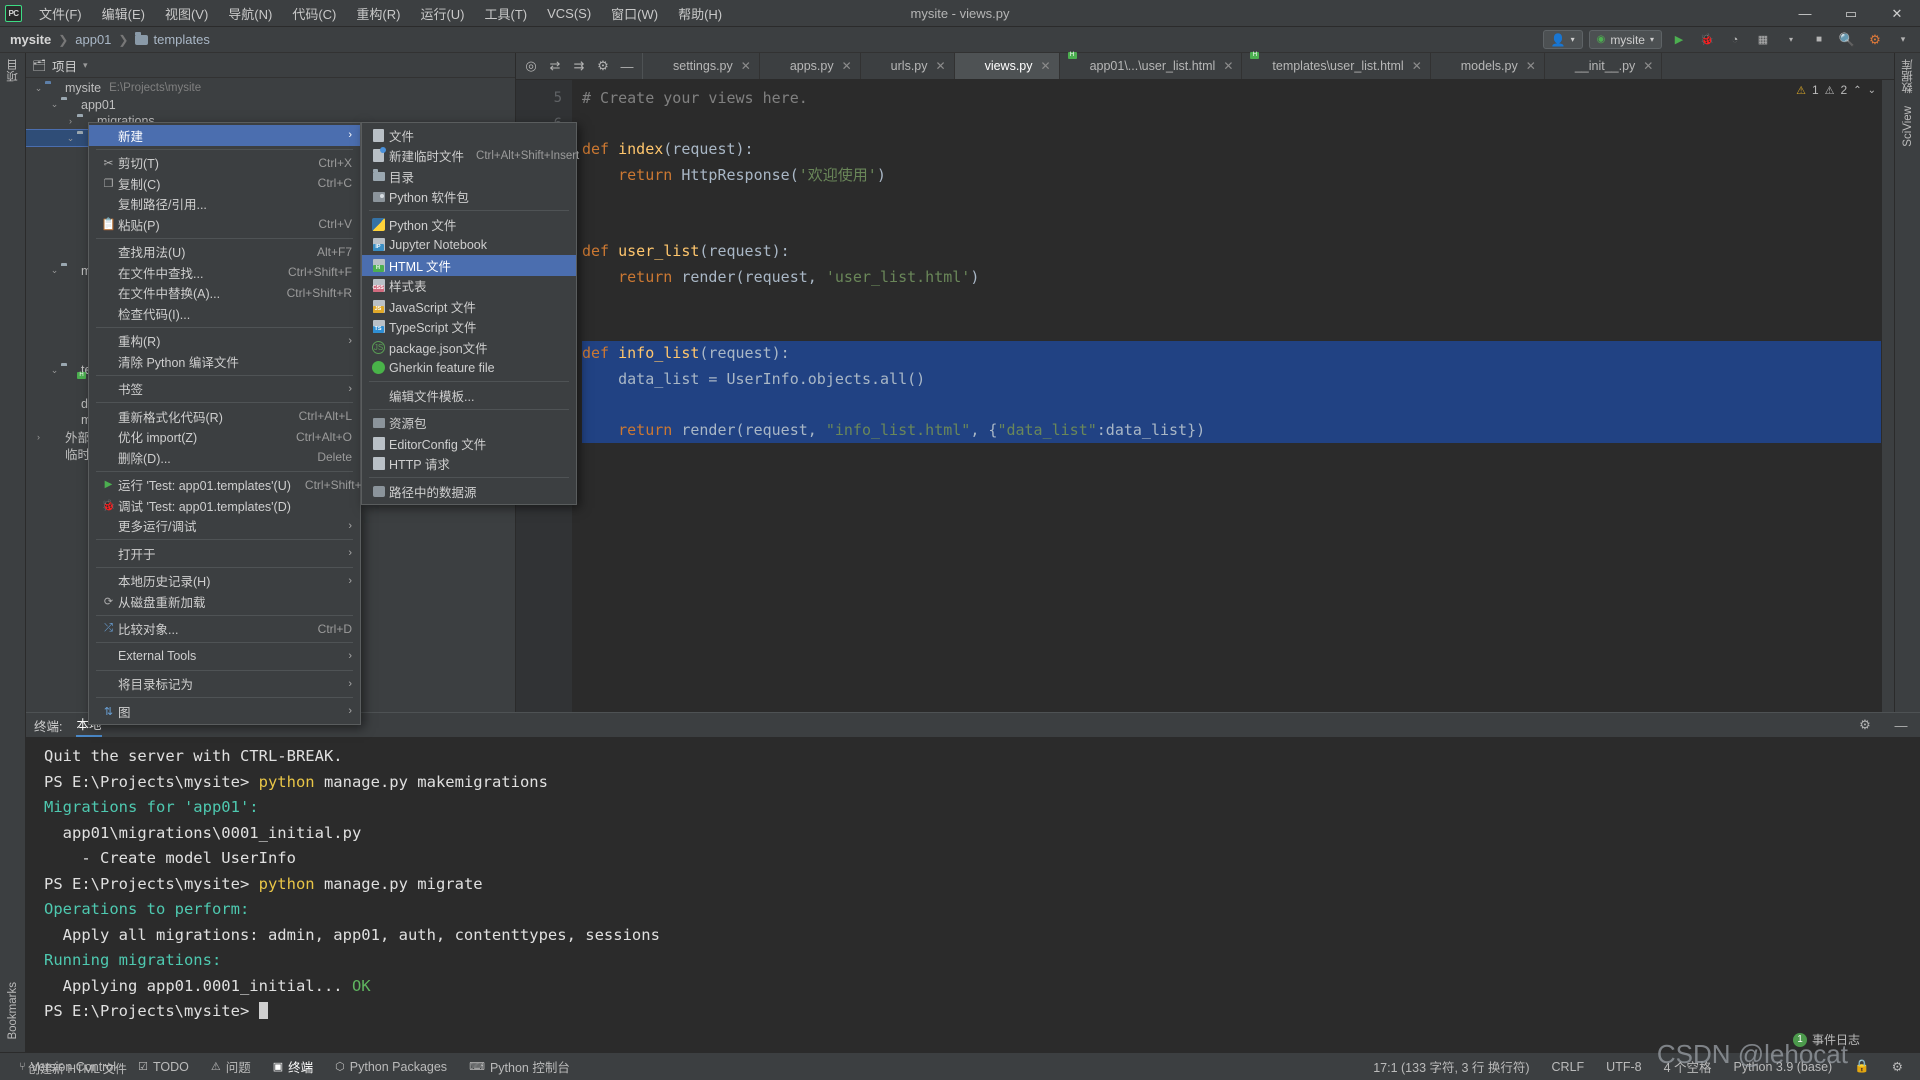 The height and width of the screenshot is (1080, 1920). What do you see at coordinates (1451, 1066) in the screenshot?
I see `status-caret-position: 17:1 (133 字符, 3 行 换行符)` at bounding box center [1451, 1066].